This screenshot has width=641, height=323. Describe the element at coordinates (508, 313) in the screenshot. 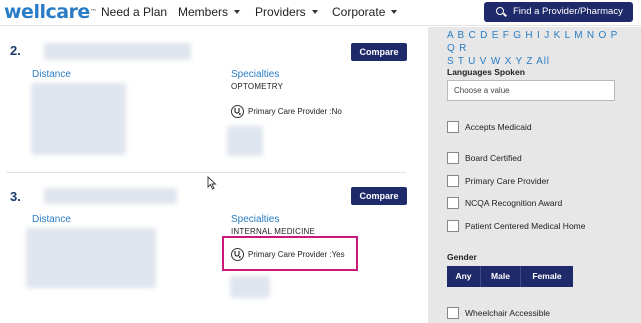

I see `checkbox-label: Wheelchair Accessible` at that location.